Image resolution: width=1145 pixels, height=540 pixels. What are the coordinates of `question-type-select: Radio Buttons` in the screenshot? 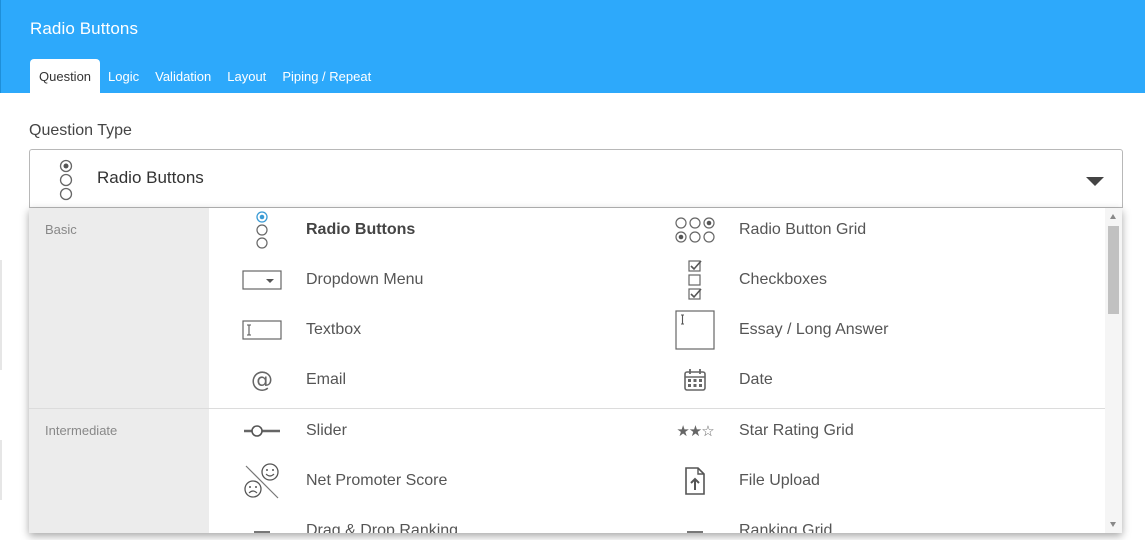 It's located at (576, 178).